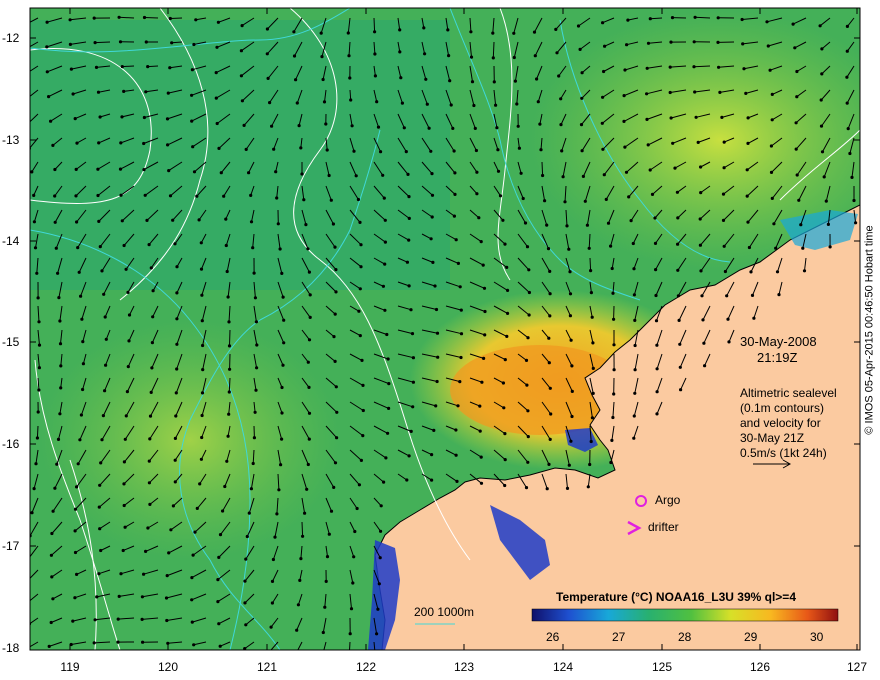  I want to click on lon-tick-121: 121, so click(267, 667).